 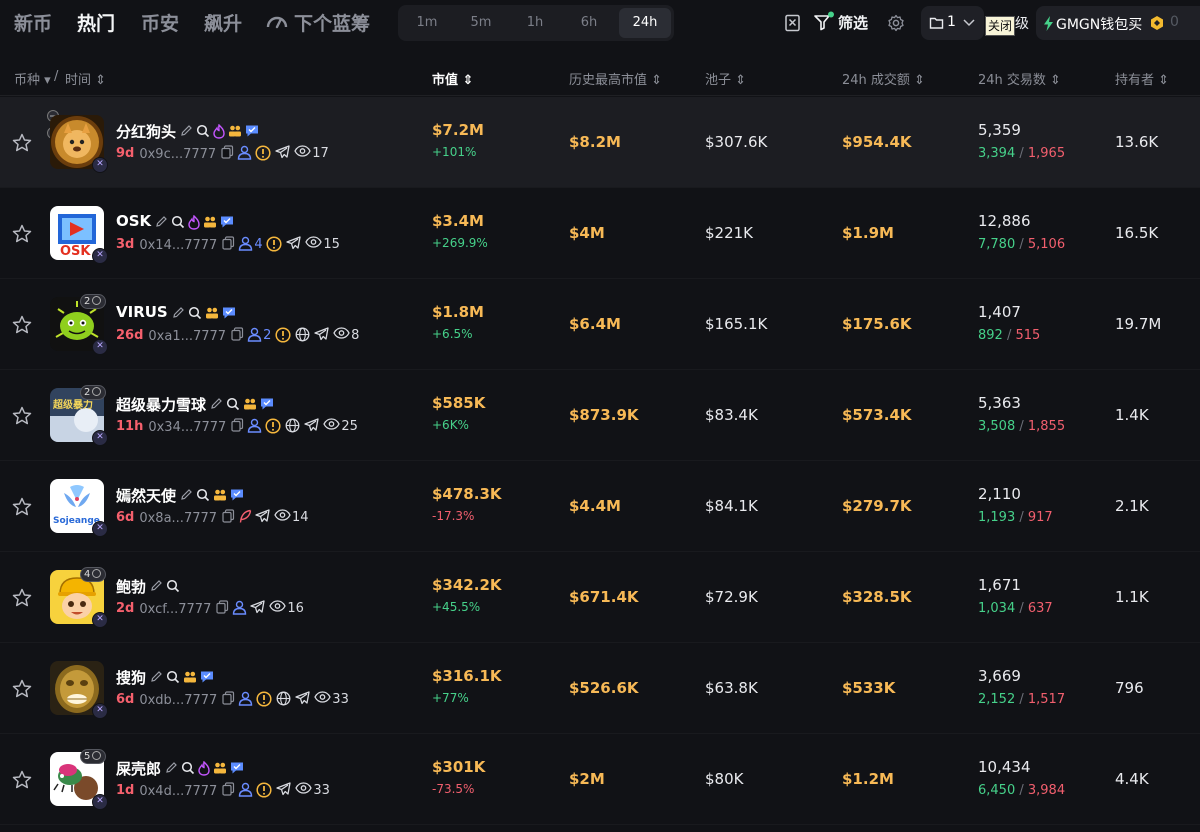 I want to click on token-name: 嫣然天使, so click(x=146, y=495).